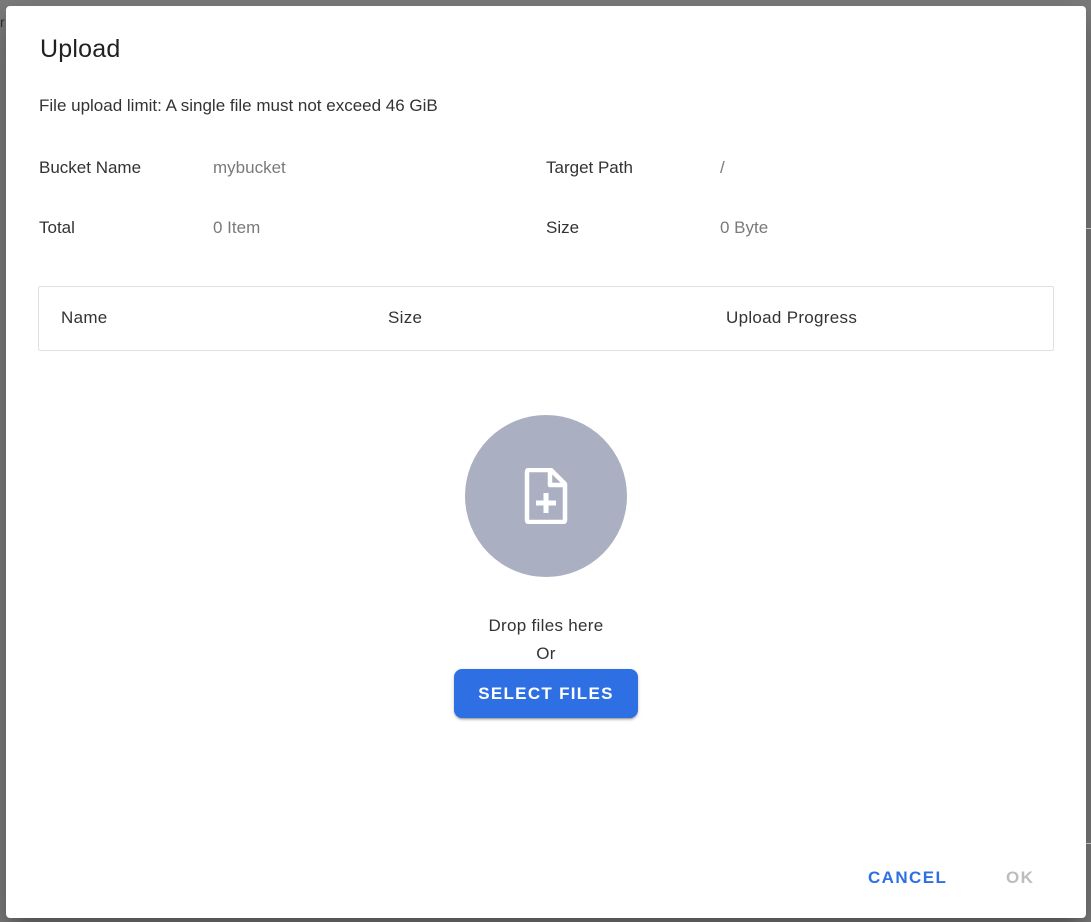 The image size is (1091, 922). What do you see at coordinates (546, 318) in the screenshot?
I see `file-table-header: Name Size Upload Progress` at bounding box center [546, 318].